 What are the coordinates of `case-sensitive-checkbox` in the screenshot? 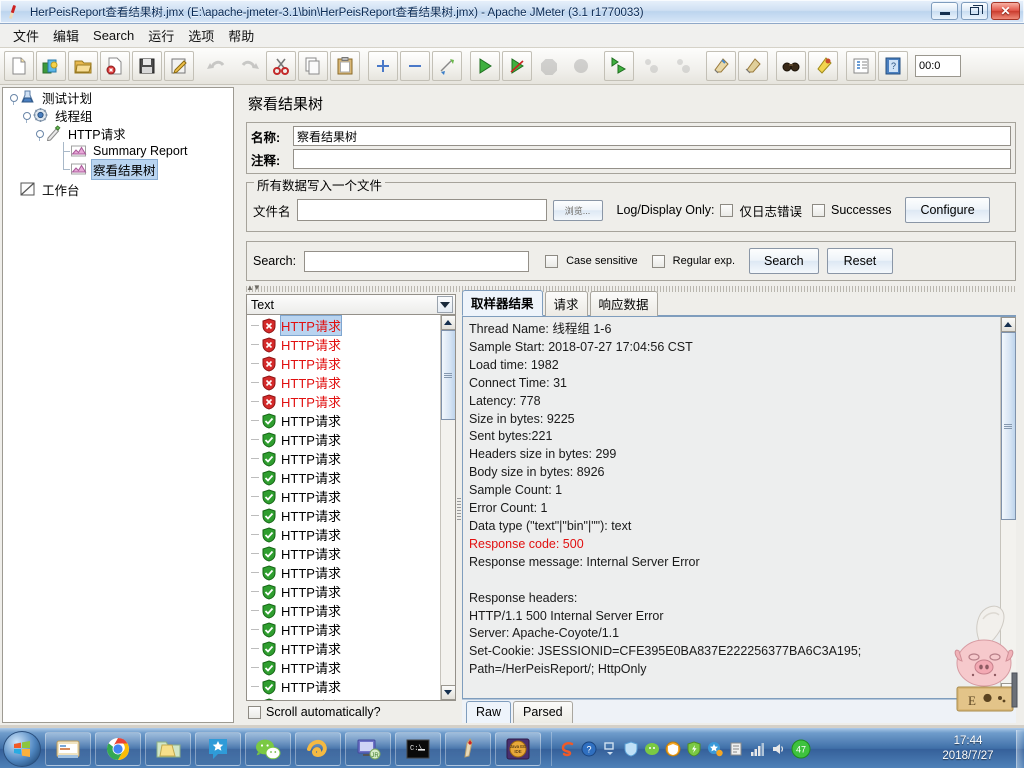 It's located at (552, 261).